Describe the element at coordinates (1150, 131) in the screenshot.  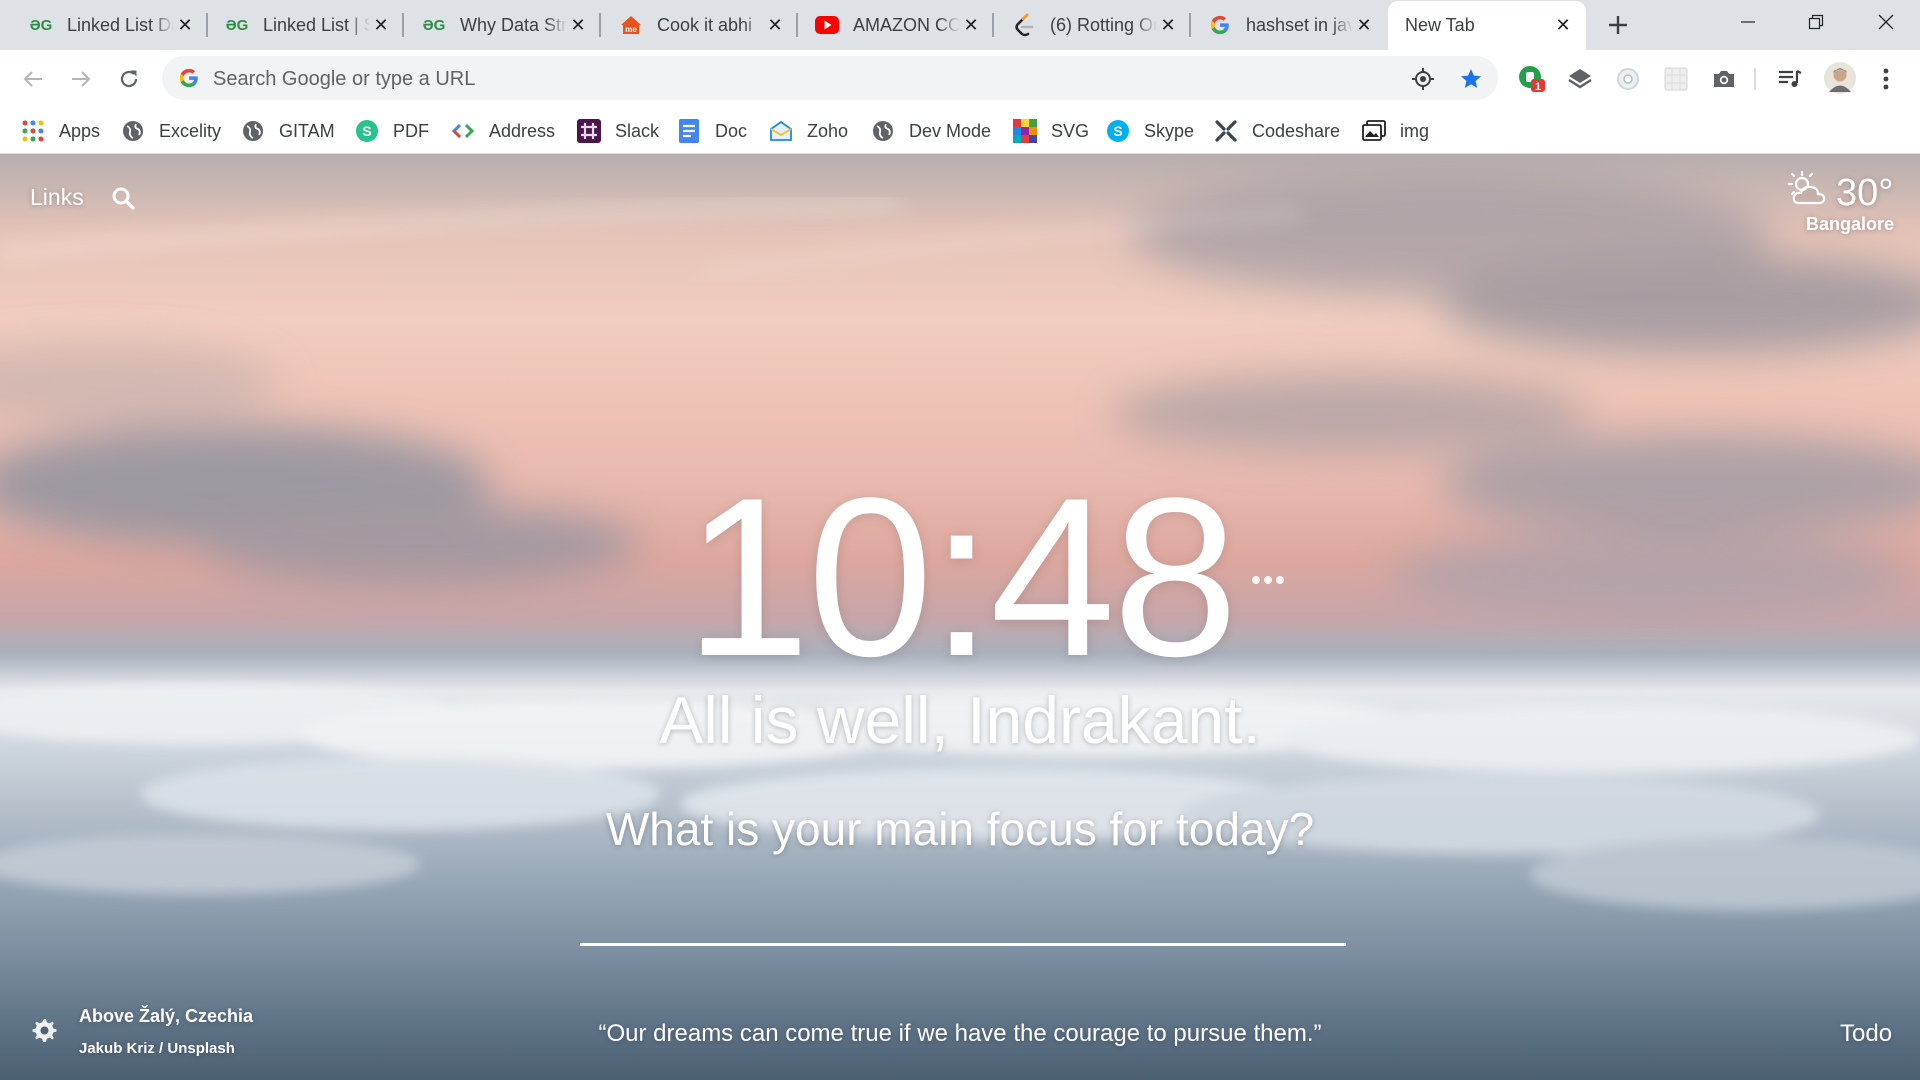
I see `bookmark-skype: S Skype` at that location.